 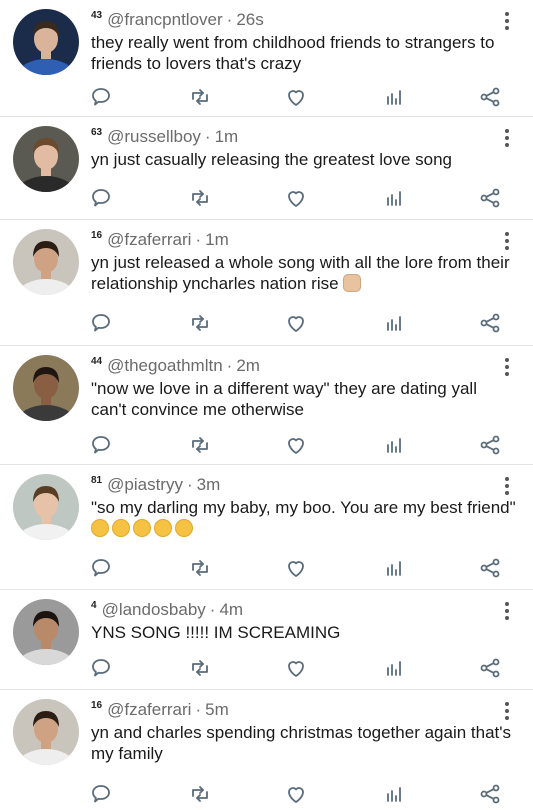 I want to click on post-text: YNS SONG !!!!! IM SCREAMING, so click(x=303, y=632).